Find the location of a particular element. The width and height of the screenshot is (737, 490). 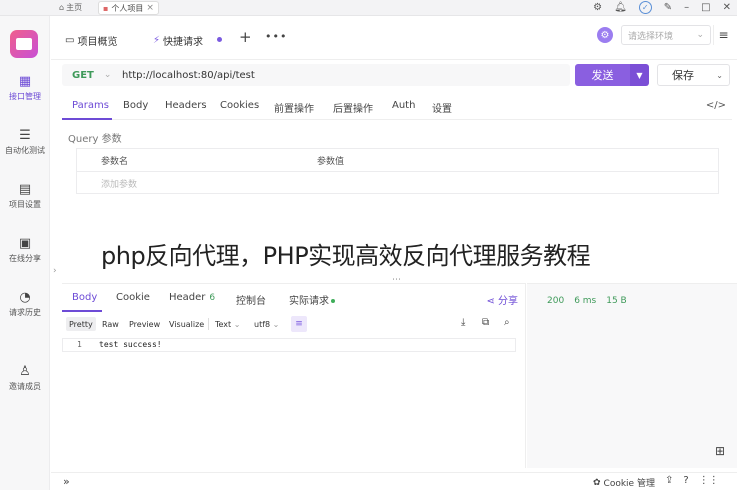

encoding-select: utf8 ⌄ is located at coordinates (266, 324).